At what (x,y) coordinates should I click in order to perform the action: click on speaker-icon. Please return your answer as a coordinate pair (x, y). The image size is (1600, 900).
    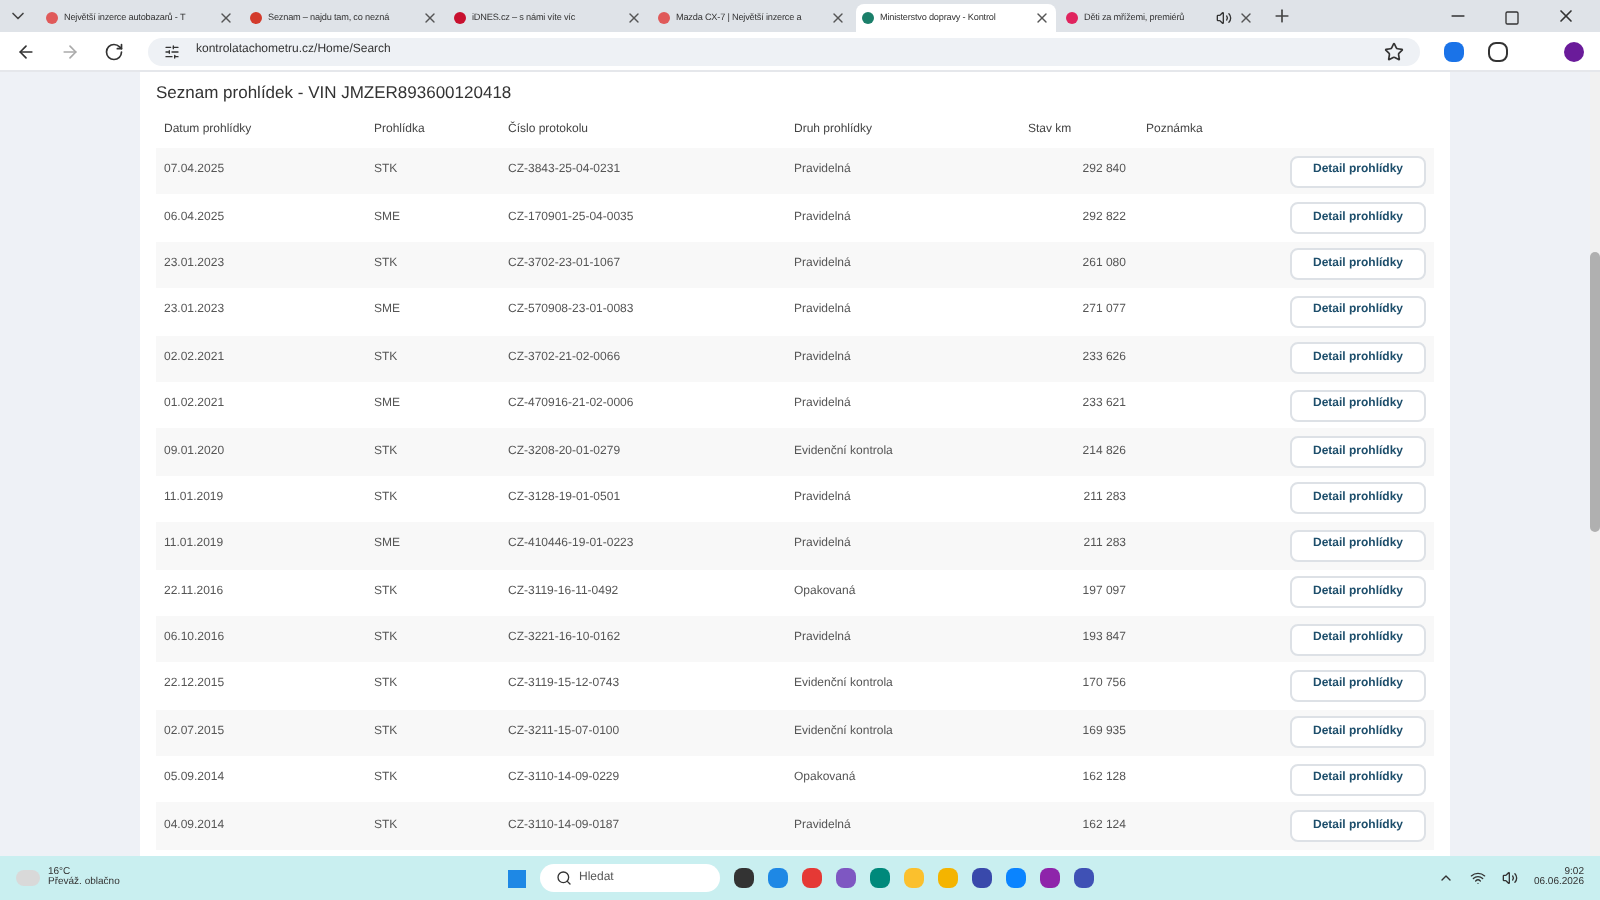
    Looking at the image, I should click on (1509, 878).